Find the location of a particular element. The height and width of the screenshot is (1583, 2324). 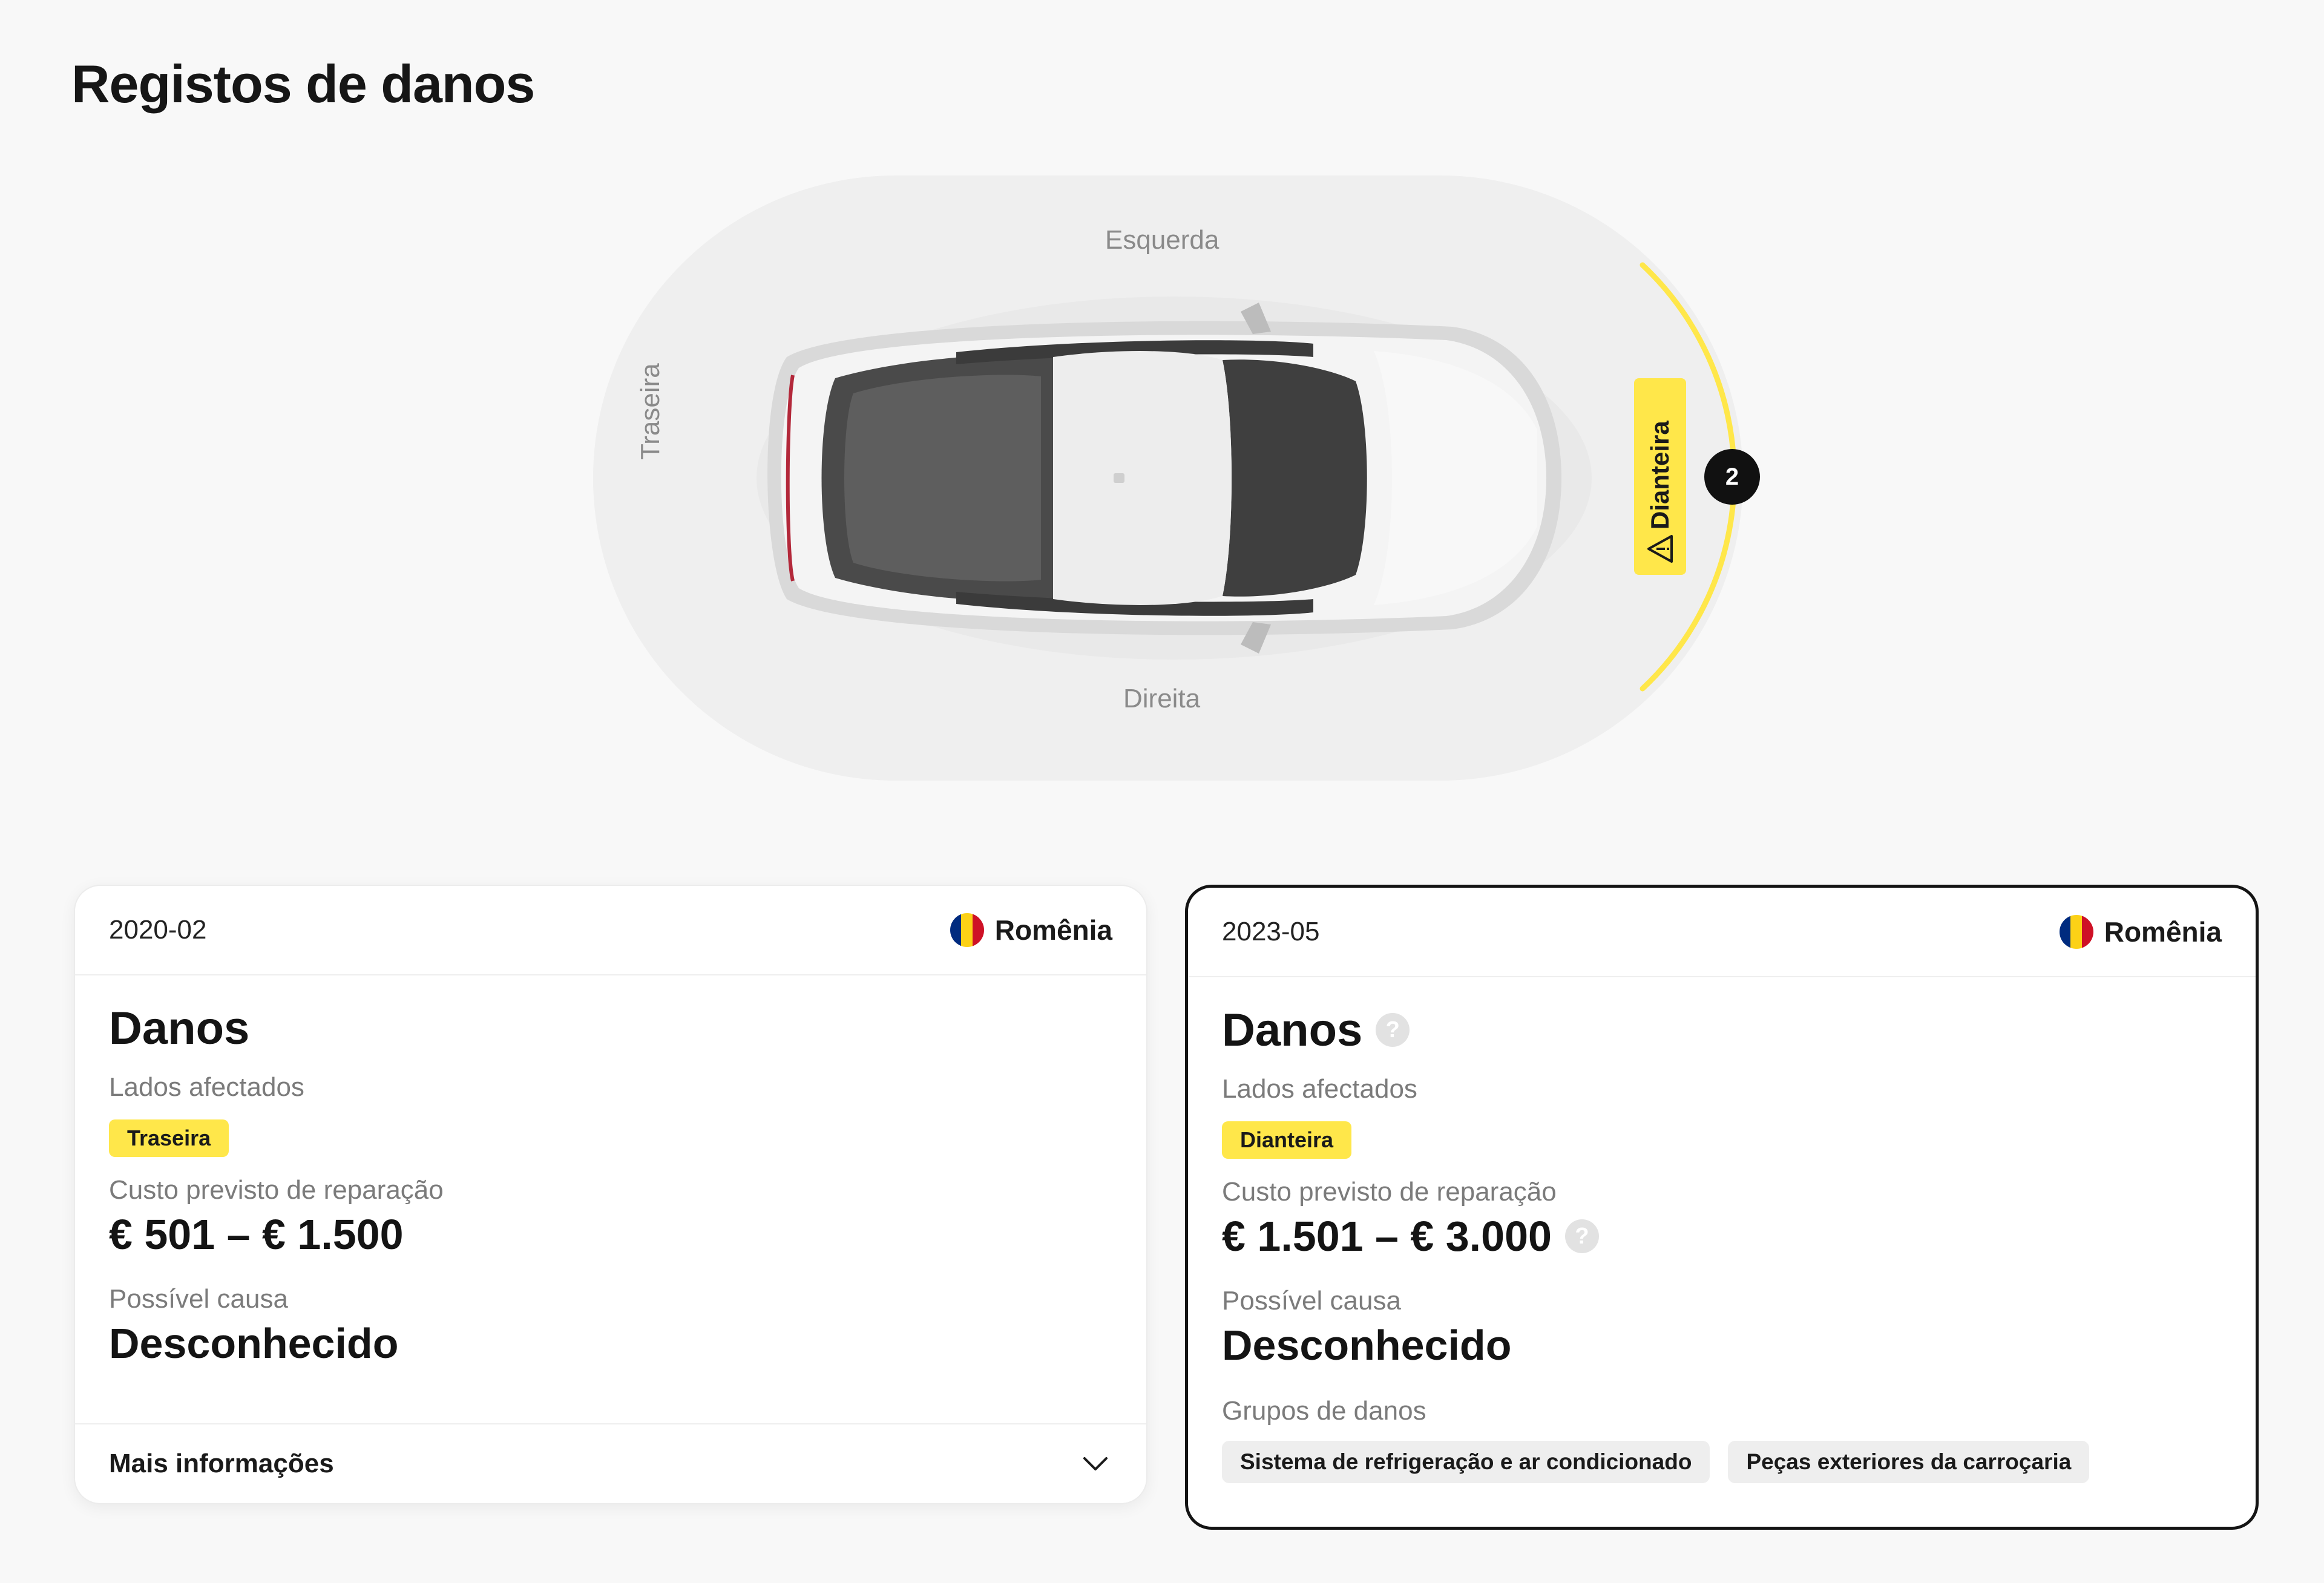

car-top-view is located at coordinates (1174, 479).